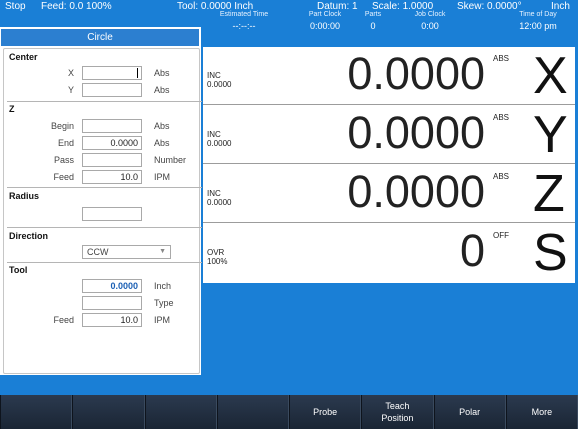 This screenshot has height=429, width=578. Describe the element at coordinates (373, 26) in the screenshot. I see `parts-value: 0` at that location.